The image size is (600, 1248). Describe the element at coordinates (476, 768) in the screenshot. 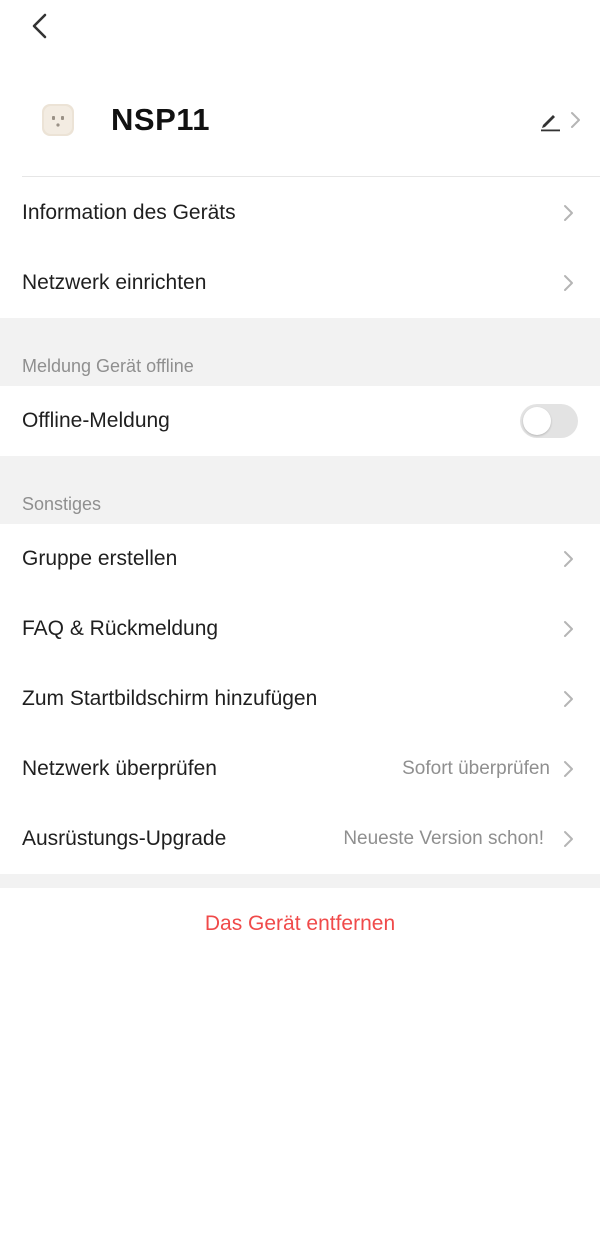

I see `row-value: Sofort überprüfen` at that location.